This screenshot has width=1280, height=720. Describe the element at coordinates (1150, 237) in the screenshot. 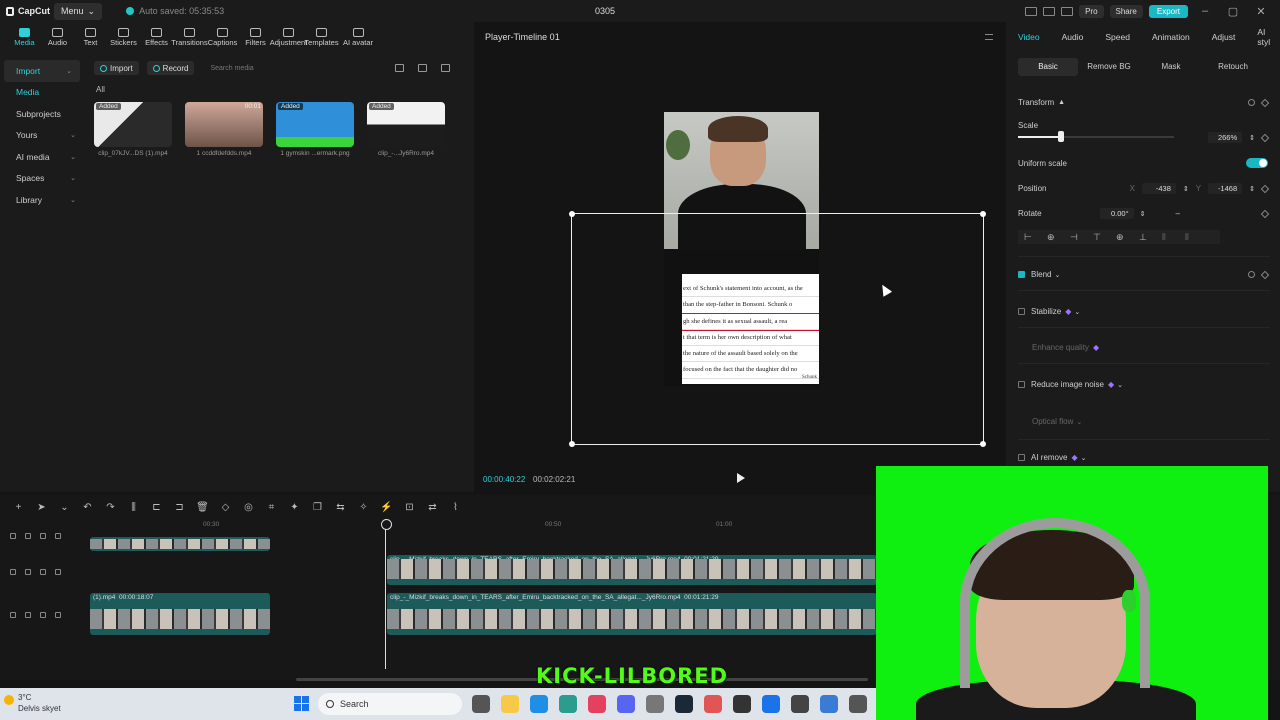

I see `align-bottom-icon: ⊥` at that location.